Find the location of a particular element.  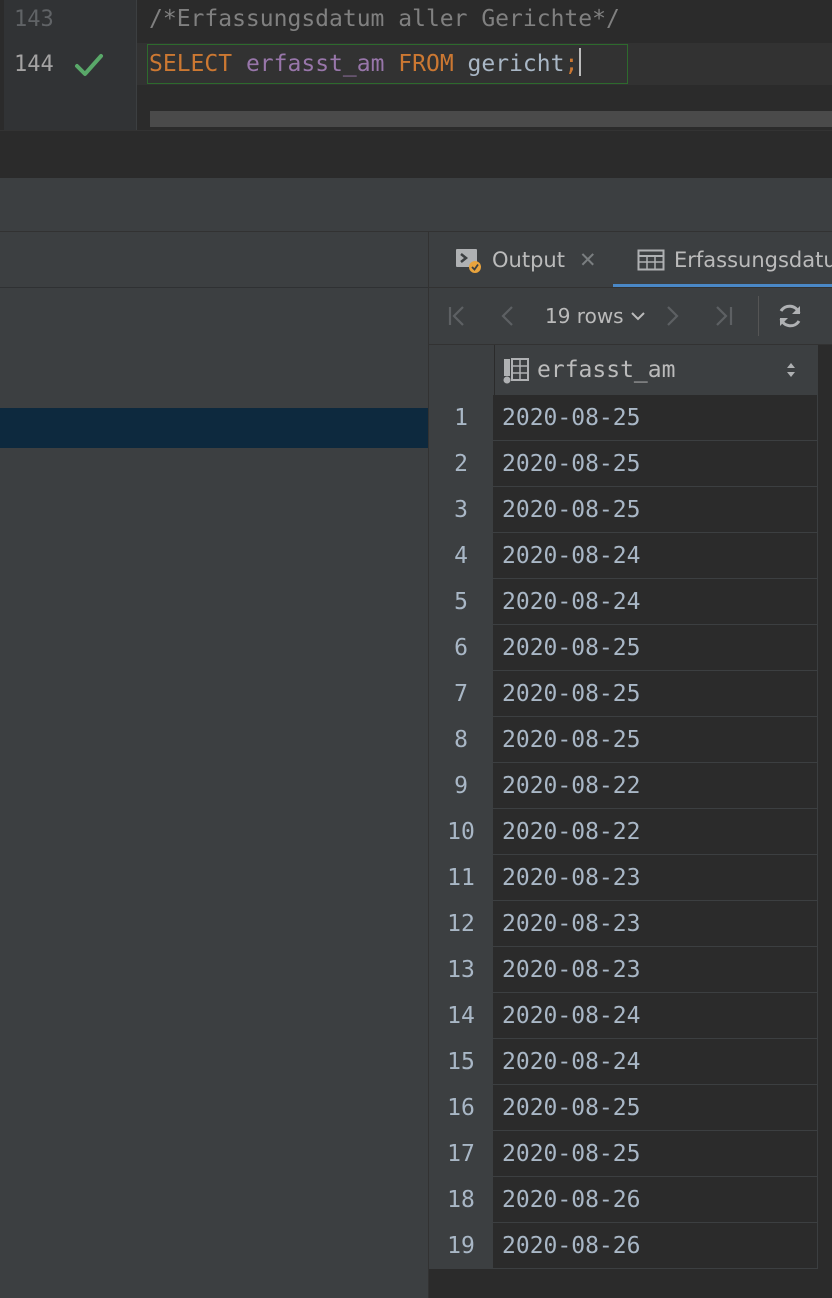

row-number: 8 is located at coordinates (461, 739).